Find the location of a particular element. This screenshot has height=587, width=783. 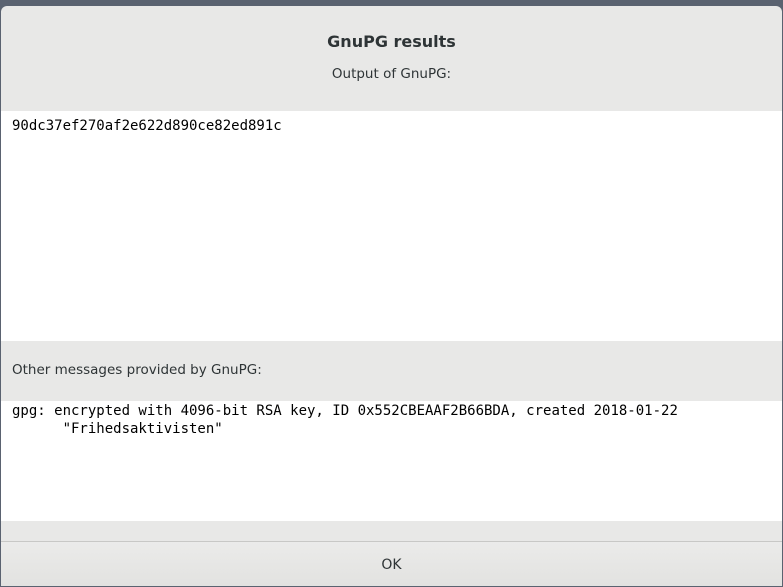

button-bar: OK is located at coordinates (391, 563).